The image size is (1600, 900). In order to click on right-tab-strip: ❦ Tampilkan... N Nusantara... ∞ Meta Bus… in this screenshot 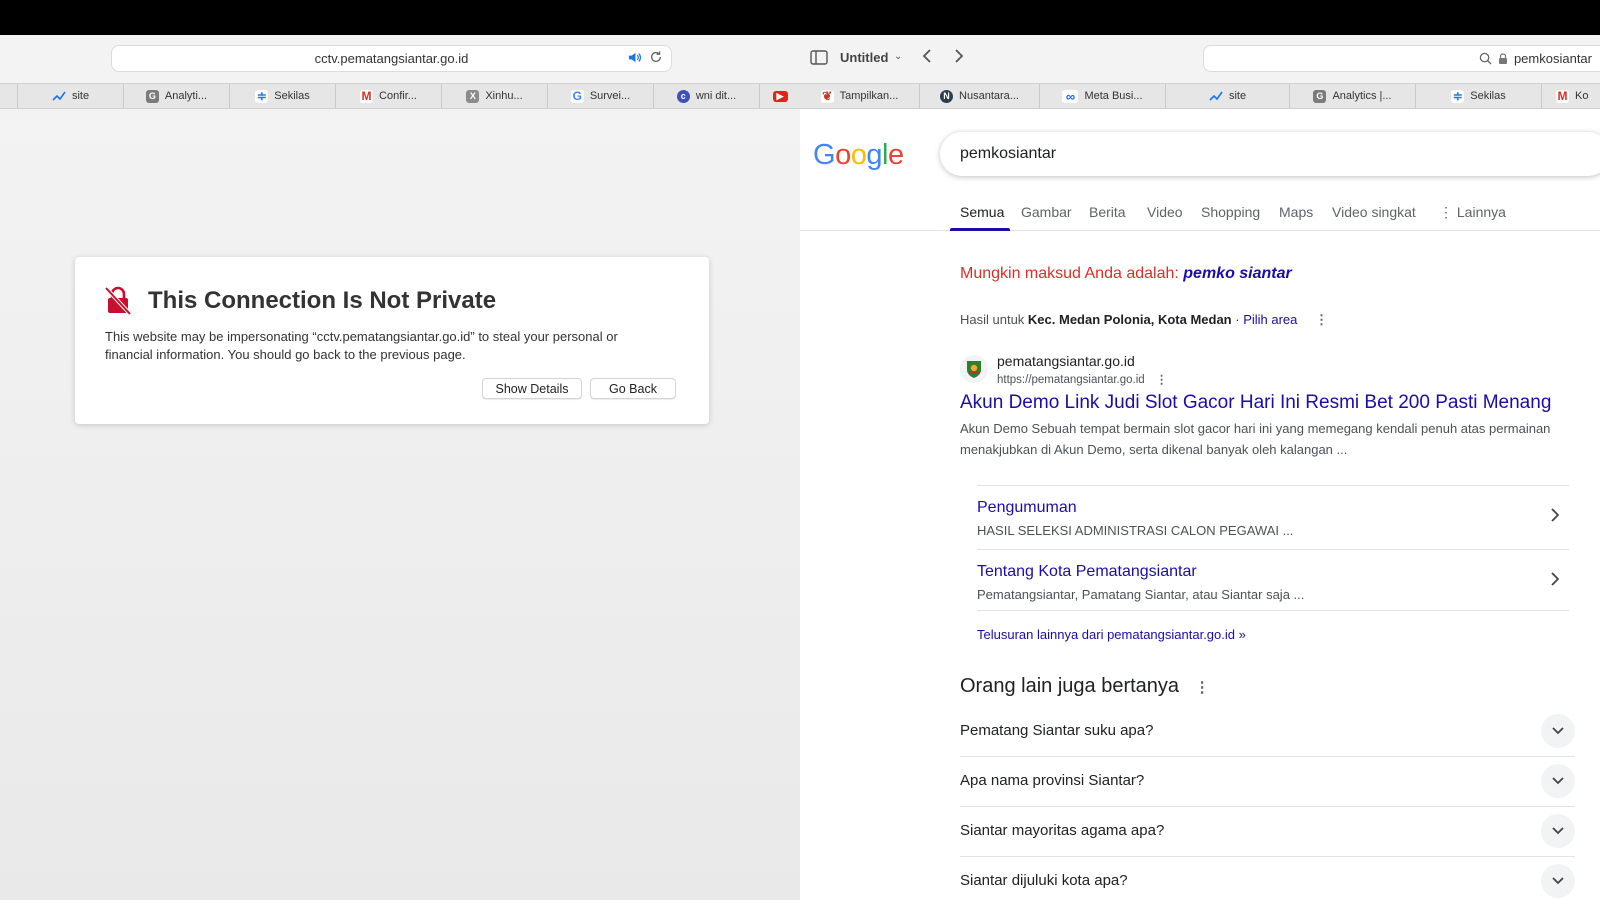, I will do `click(1200, 96)`.